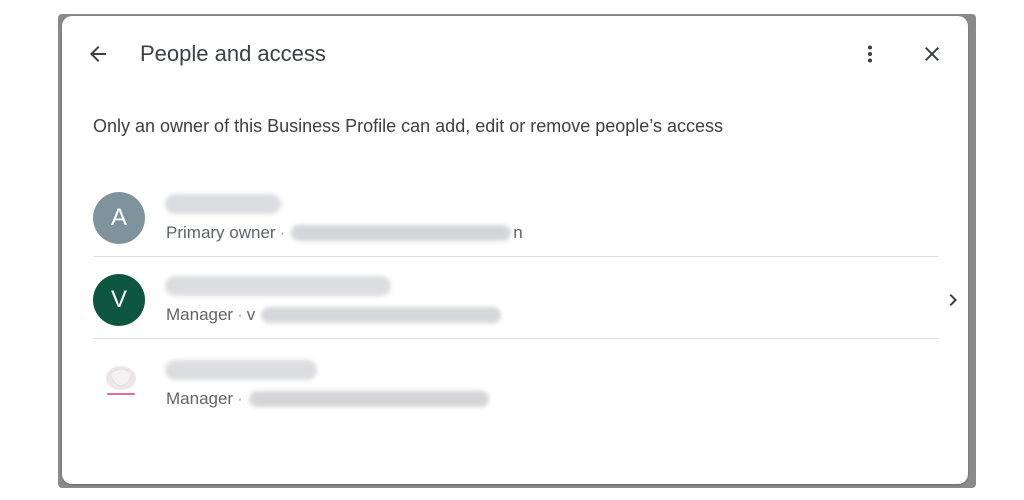  Describe the element at coordinates (525, 298) in the screenshot. I see `person-row-manager-1: V Manager · v` at that location.